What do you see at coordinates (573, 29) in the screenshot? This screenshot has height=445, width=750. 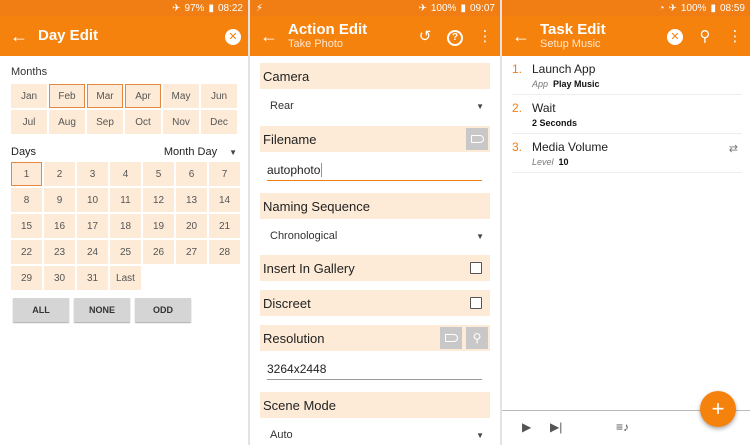 I see `page-title: Task Edit` at bounding box center [573, 29].